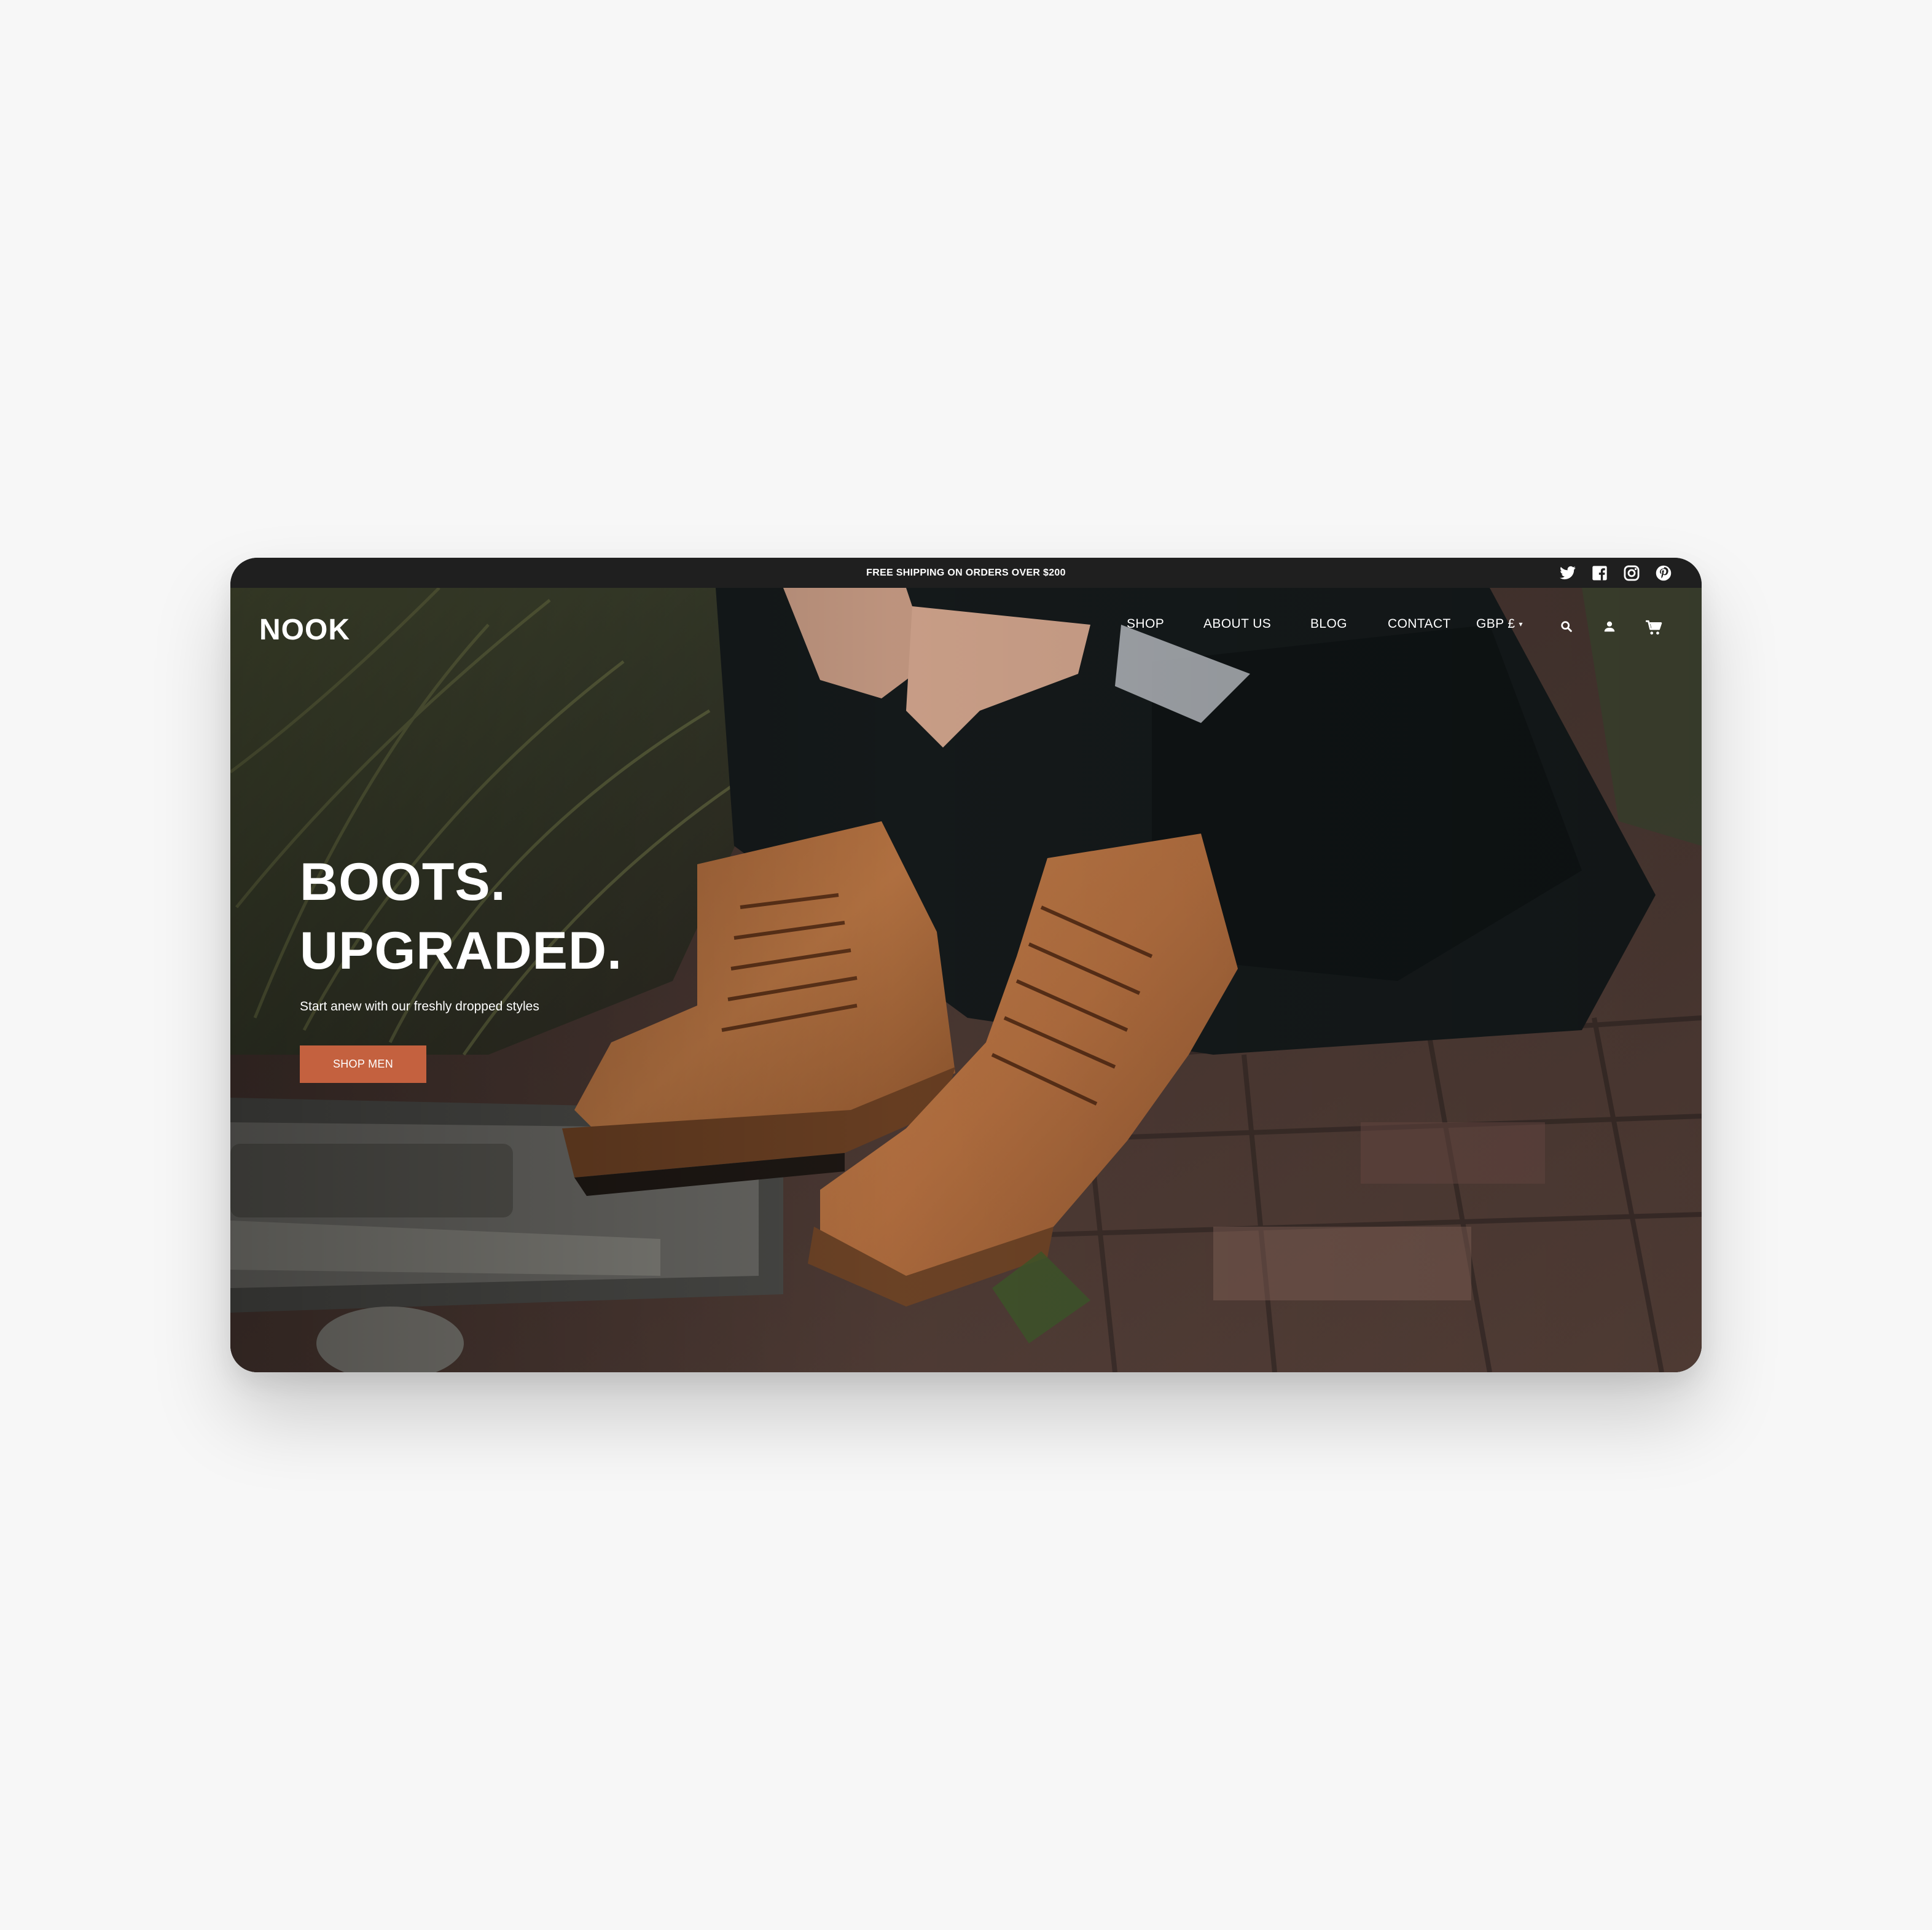  I want to click on nav-item-blog-label: BLOG, so click(1328, 624).